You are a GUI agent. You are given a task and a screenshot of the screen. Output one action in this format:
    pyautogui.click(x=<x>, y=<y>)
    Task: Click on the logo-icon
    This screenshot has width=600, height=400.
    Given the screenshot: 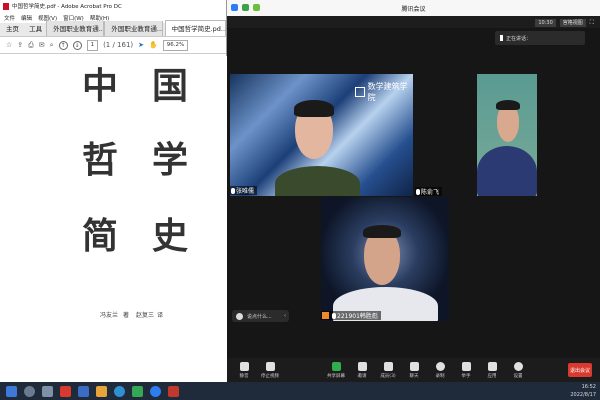 What is the action you would take?
    pyautogui.click(x=360, y=92)
    